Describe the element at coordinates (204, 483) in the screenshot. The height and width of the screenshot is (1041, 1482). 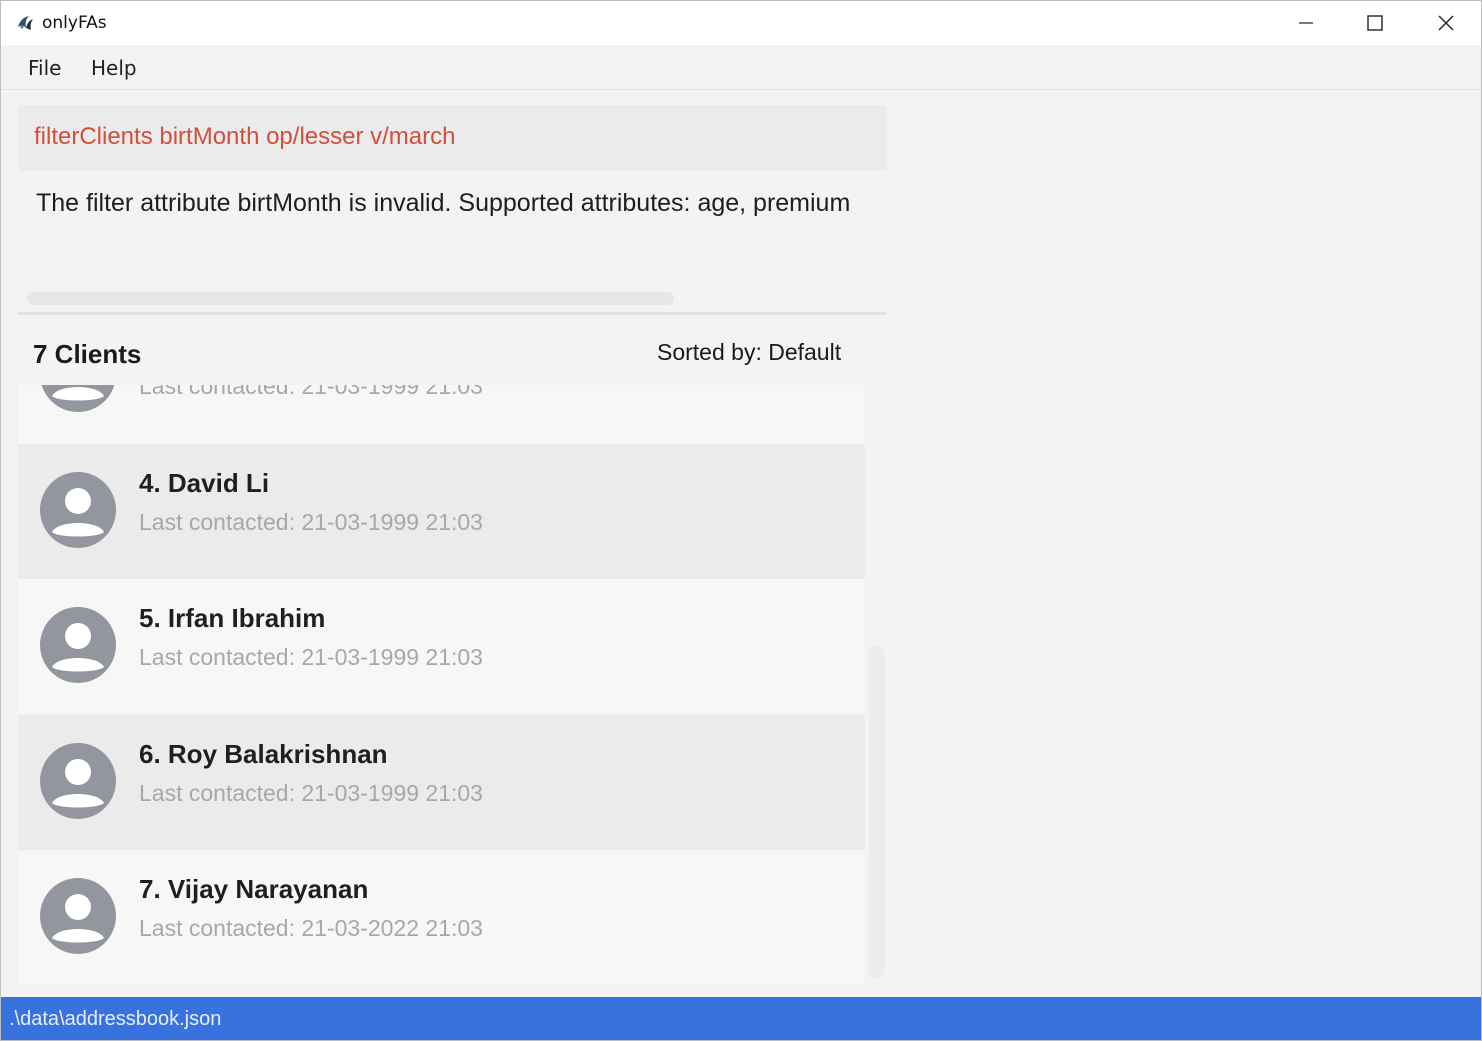
I see `client-name: 4. David Li` at that location.